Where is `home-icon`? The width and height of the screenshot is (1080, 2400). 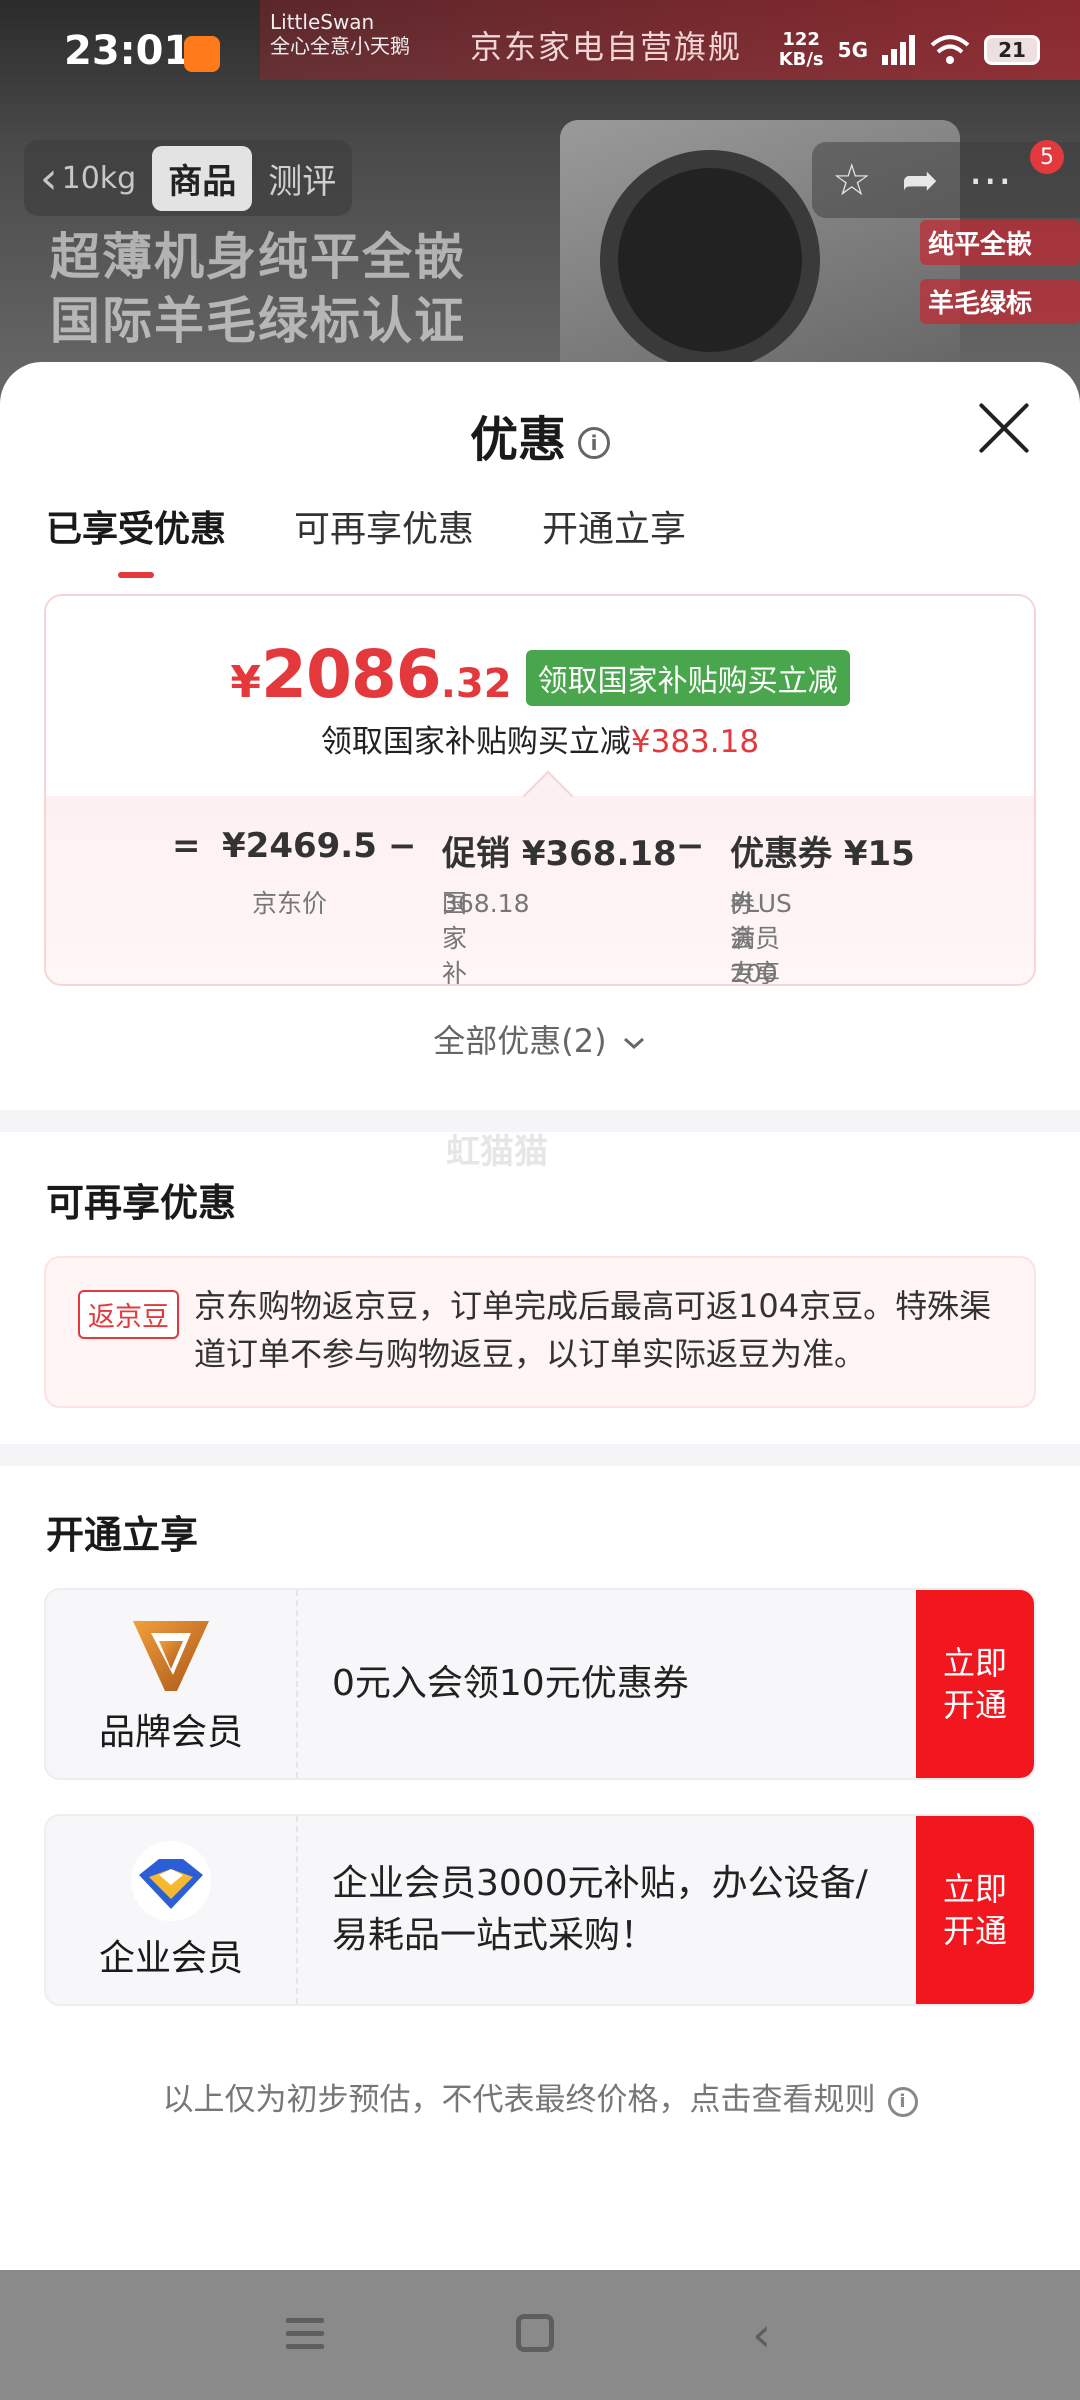
home-icon is located at coordinates (535, 2333).